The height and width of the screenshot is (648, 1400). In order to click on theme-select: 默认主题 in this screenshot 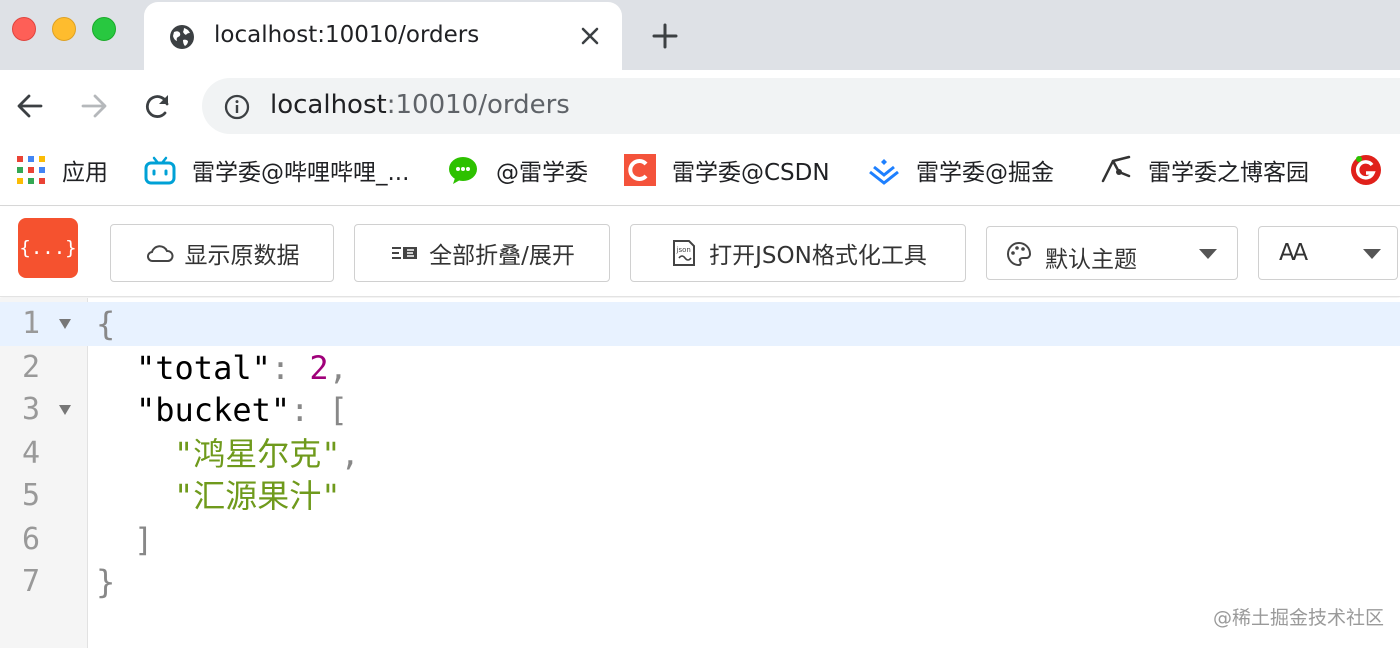, I will do `click(1112, 253)`.